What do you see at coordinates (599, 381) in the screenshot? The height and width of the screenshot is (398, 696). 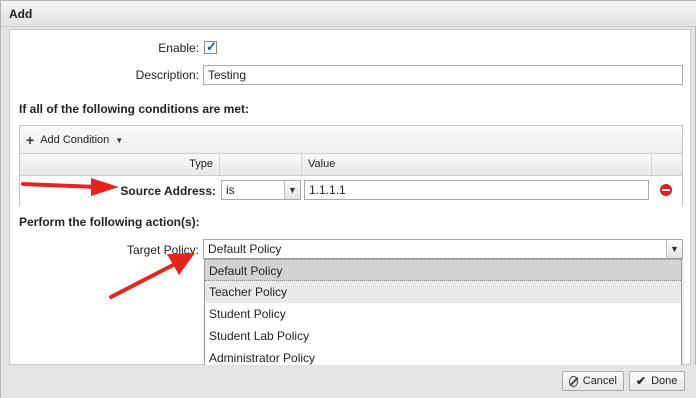 I see `cancel-label: Cancel` at bounding box center [599, 381].